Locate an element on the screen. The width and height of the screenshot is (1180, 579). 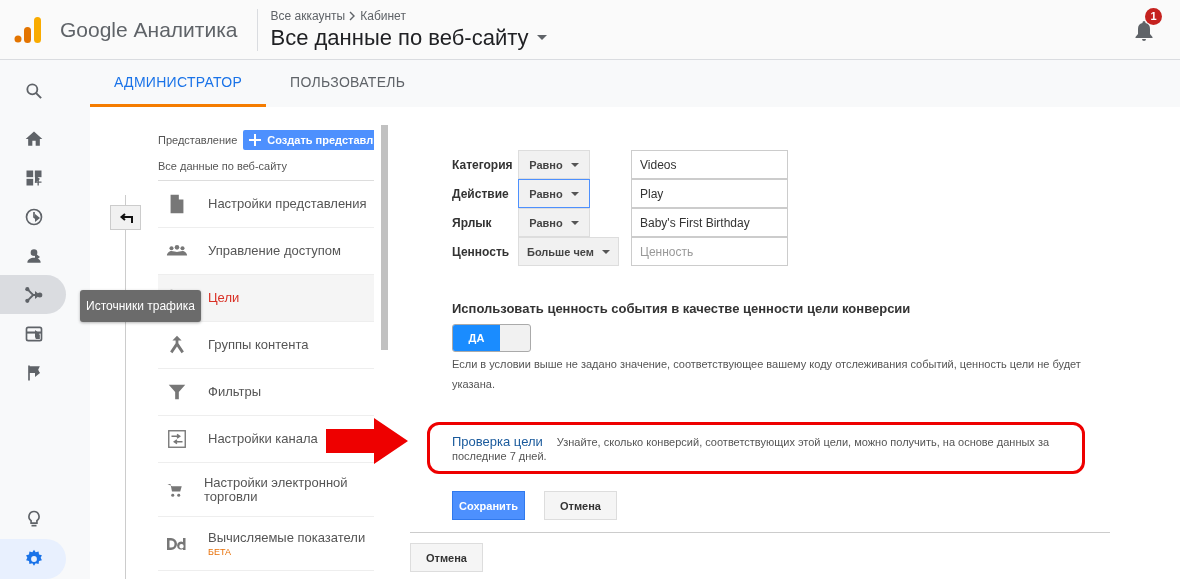
view-label: Представление is located at coordinates (198, 140).